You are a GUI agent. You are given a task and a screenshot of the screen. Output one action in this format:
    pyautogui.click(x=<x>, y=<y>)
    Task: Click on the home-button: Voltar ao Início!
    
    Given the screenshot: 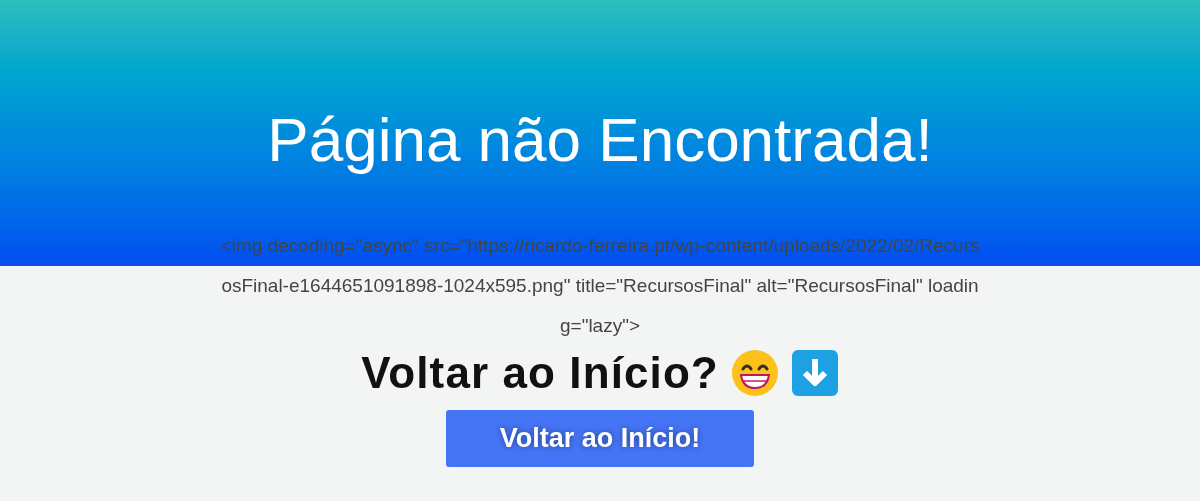 What is the action you would take?
    pyautogui.click(x=600, y=438)
    